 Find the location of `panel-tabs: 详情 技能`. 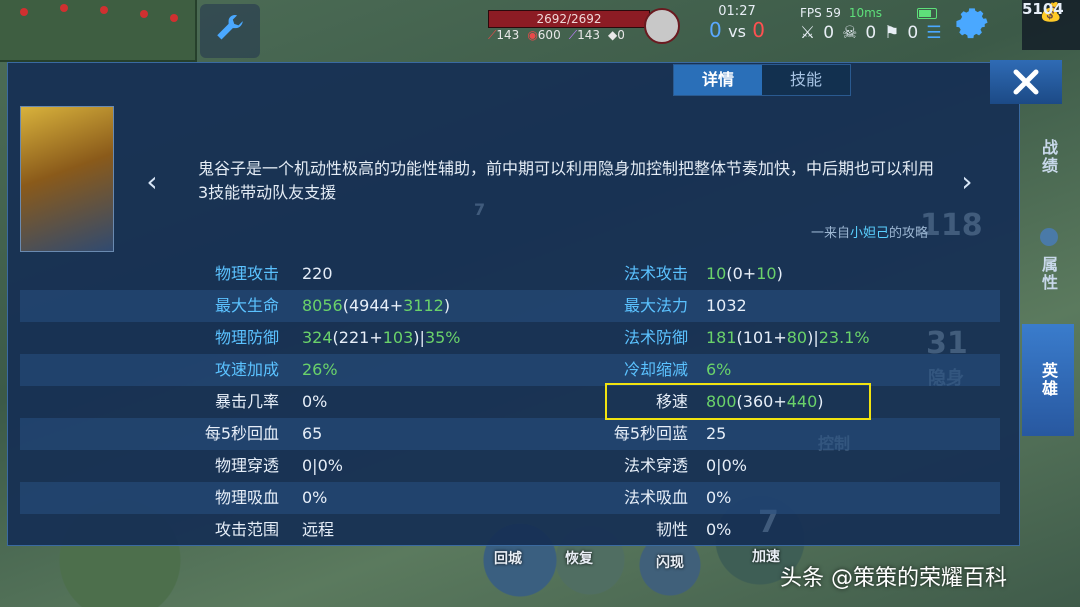

panel-tabs: 详情 技能 is located at coordinates (762, 80).